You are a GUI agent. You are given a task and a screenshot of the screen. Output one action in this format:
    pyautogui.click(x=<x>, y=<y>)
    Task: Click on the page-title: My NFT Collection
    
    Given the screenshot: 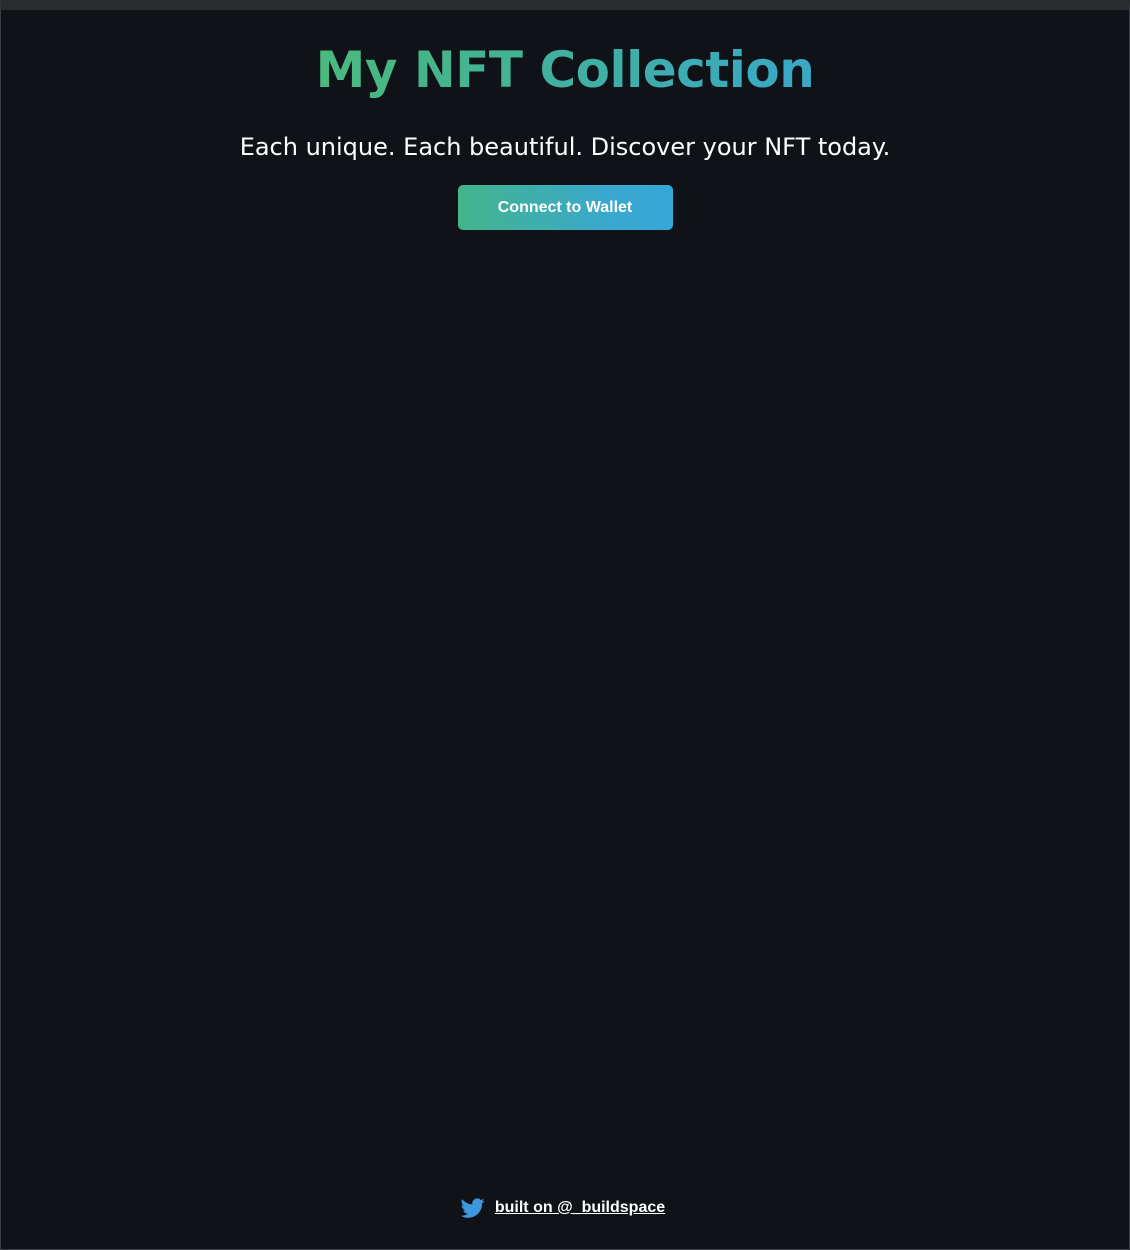 What is the action you would take?
    pyautogui.click(x=565, y=70)
    